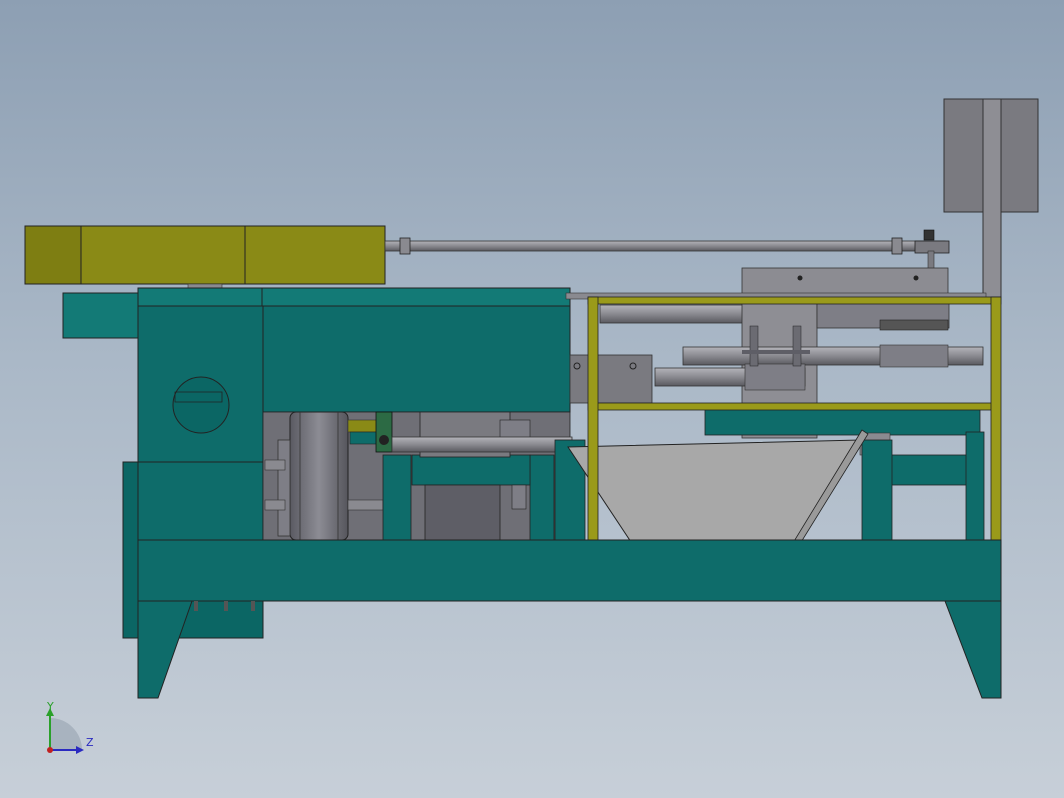 This screenshot has height=798, width=1064. I want to click on x-axis-dot, so click(50, 750).